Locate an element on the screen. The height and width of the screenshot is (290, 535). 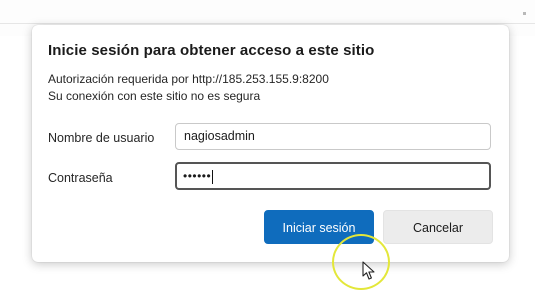
mouse-pointer-icon is located at coordinates (368, 270).